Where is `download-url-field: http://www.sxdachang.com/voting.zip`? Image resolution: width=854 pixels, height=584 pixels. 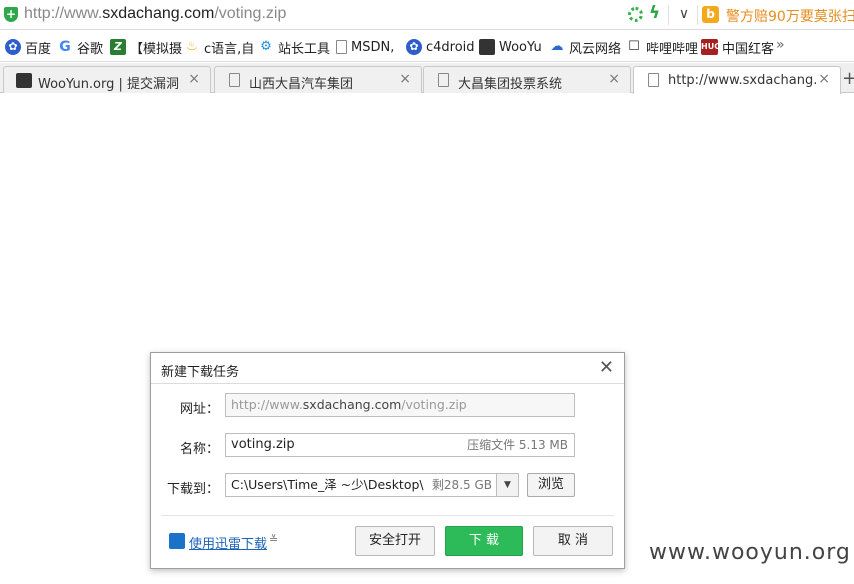
download-url-field: http://www.sxdachang.com/voting.zip is located at coordinates (400, 405).